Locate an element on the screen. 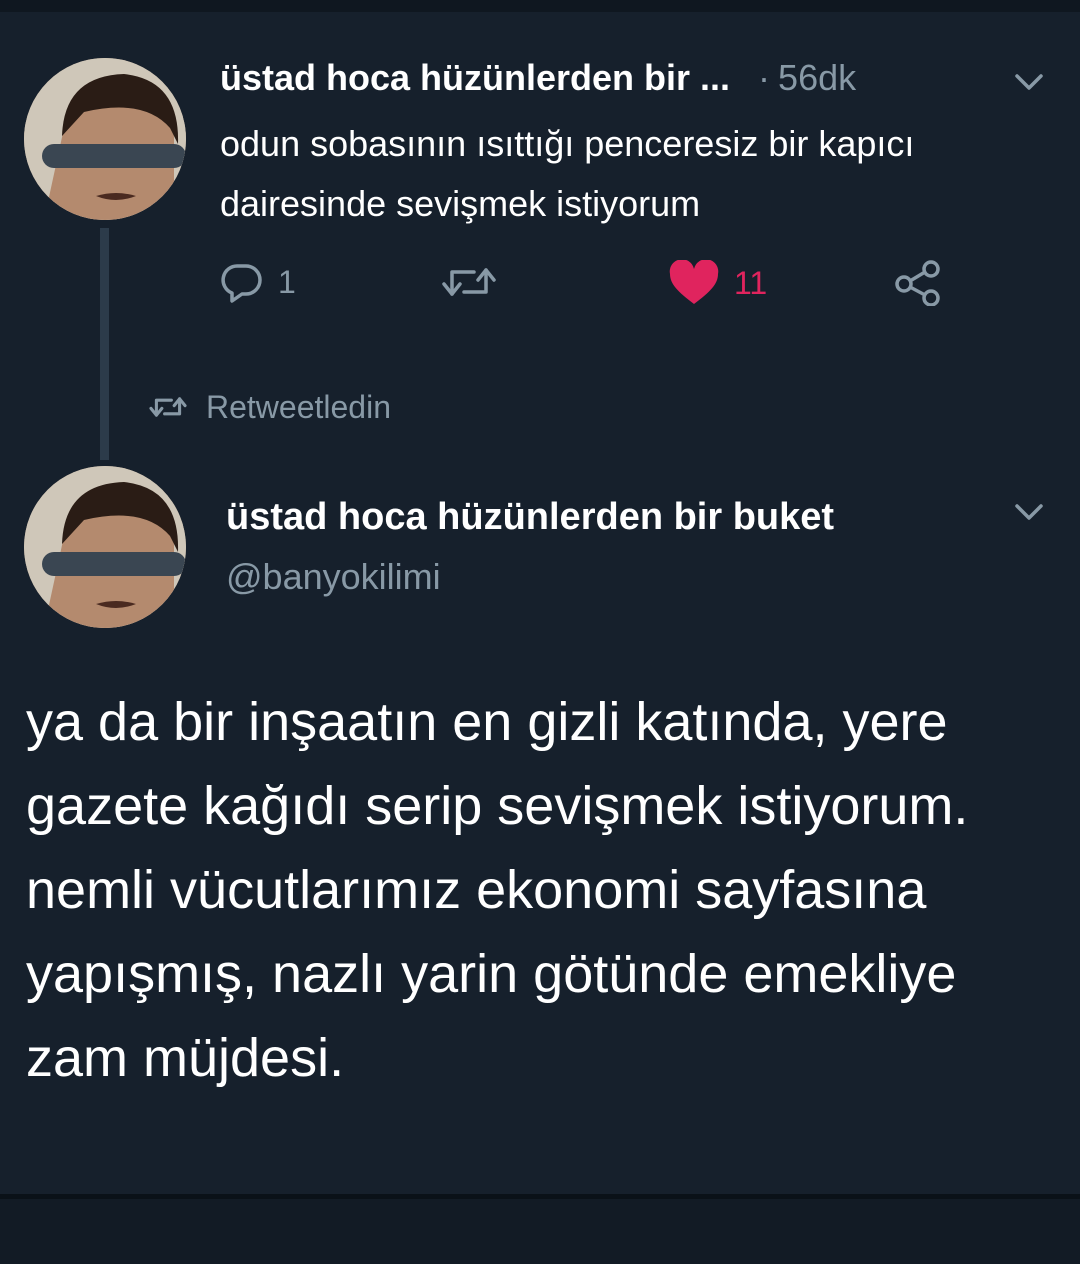  main-author-handle: @banyokilimi is located at coordinates (333, 577).